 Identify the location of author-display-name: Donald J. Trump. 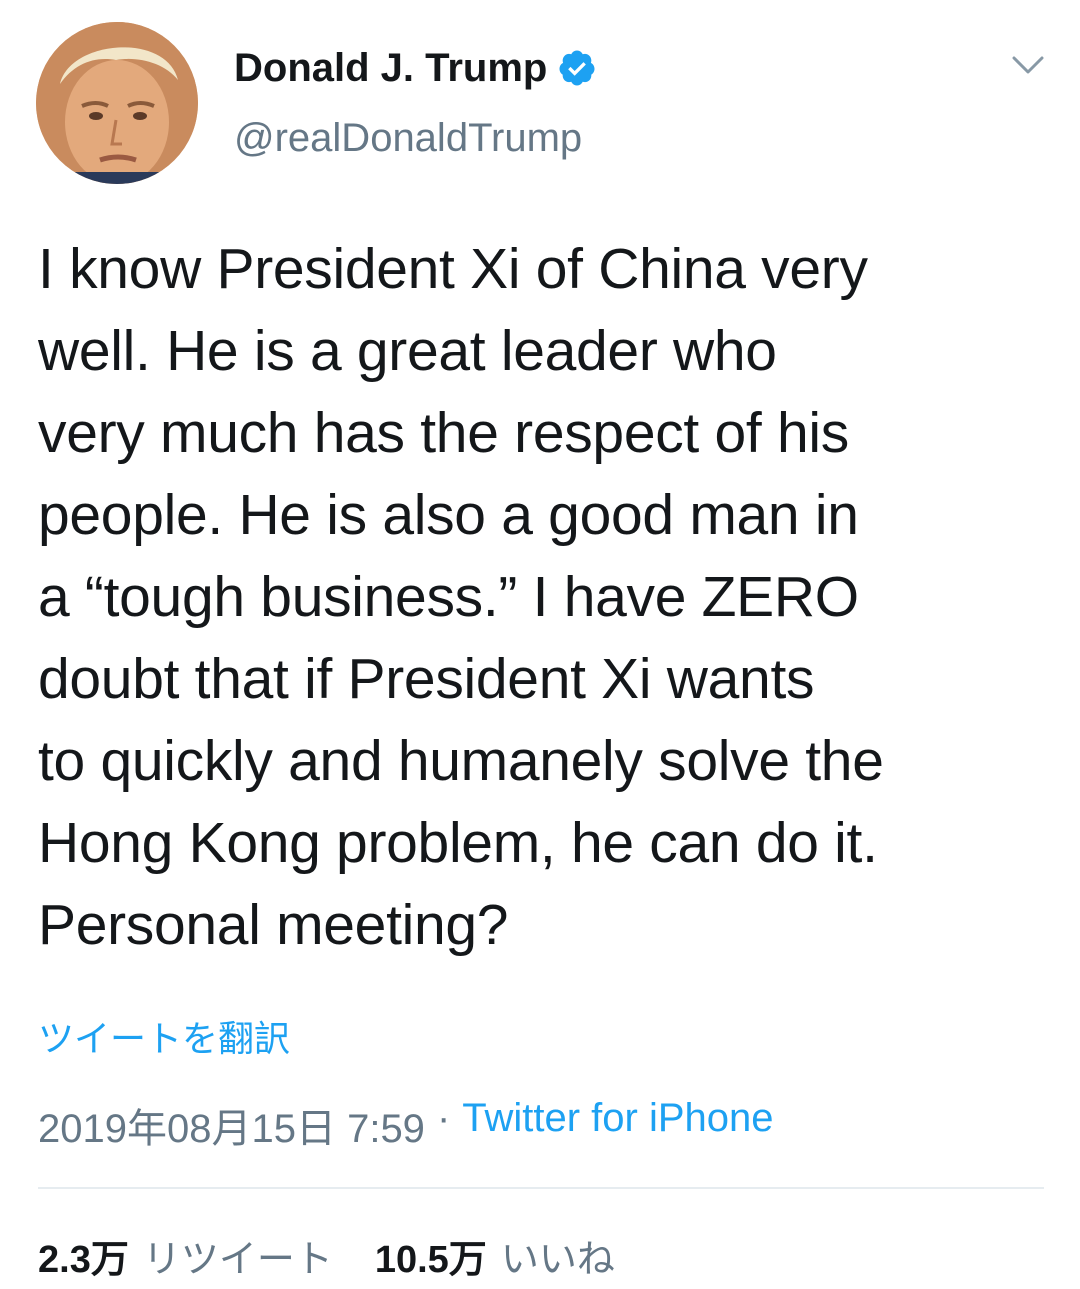
(390, 68).